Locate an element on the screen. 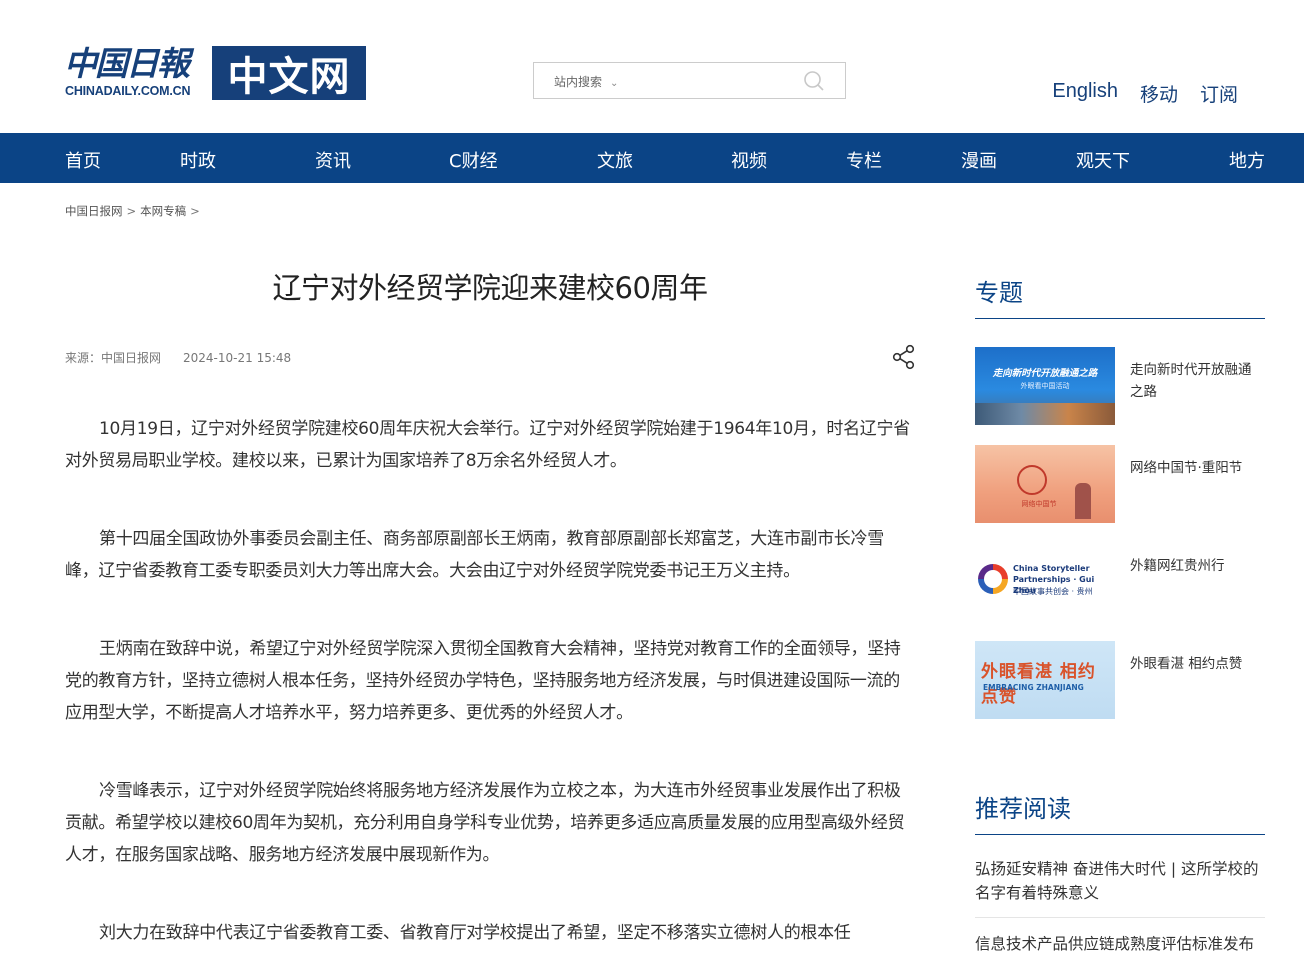  nav-item-politics: 时政 is located at coordinates (198, 160).